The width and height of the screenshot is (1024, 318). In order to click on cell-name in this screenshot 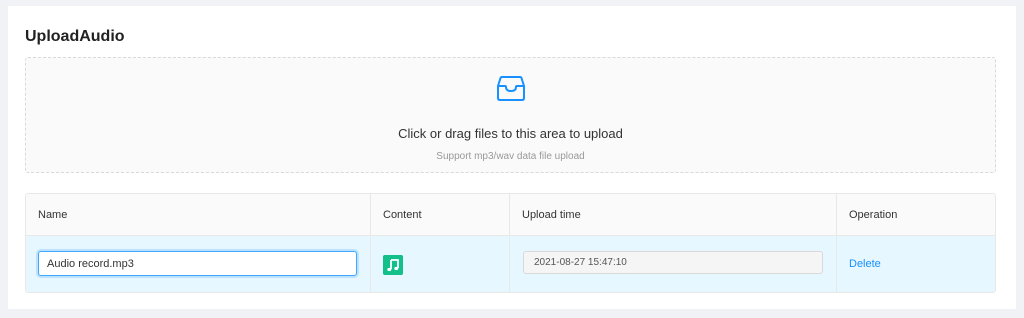, I will do `click(198, 264)`.